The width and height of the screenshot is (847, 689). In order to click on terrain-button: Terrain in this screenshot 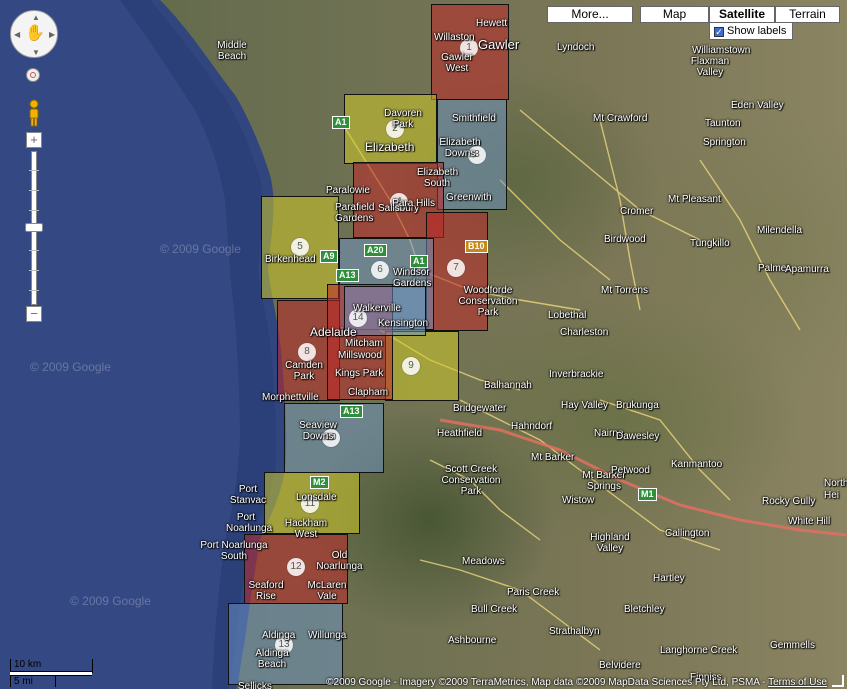, I will do `click(807, 14)`.